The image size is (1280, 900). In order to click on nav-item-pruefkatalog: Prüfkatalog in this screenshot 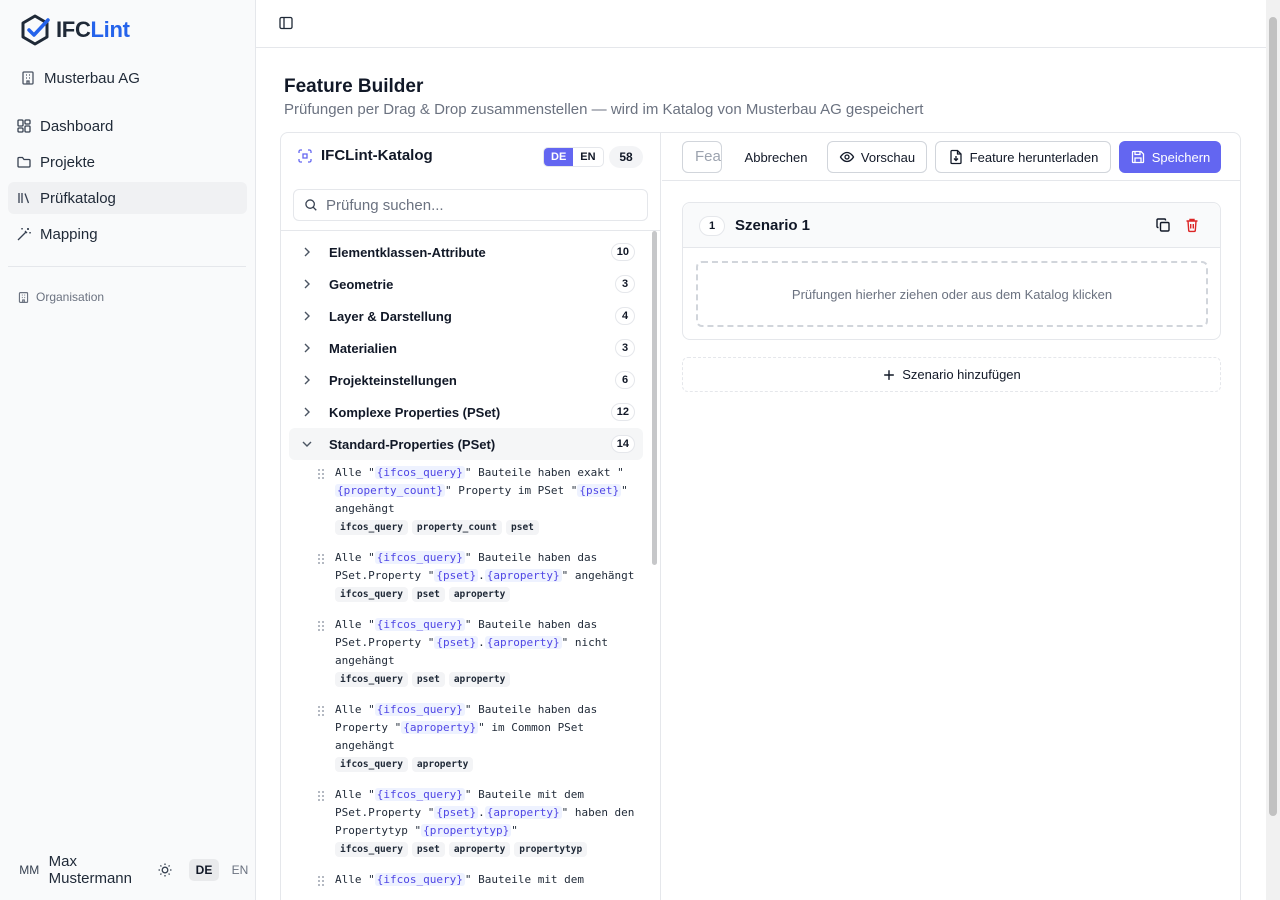, I will do `click(127, 198)`.